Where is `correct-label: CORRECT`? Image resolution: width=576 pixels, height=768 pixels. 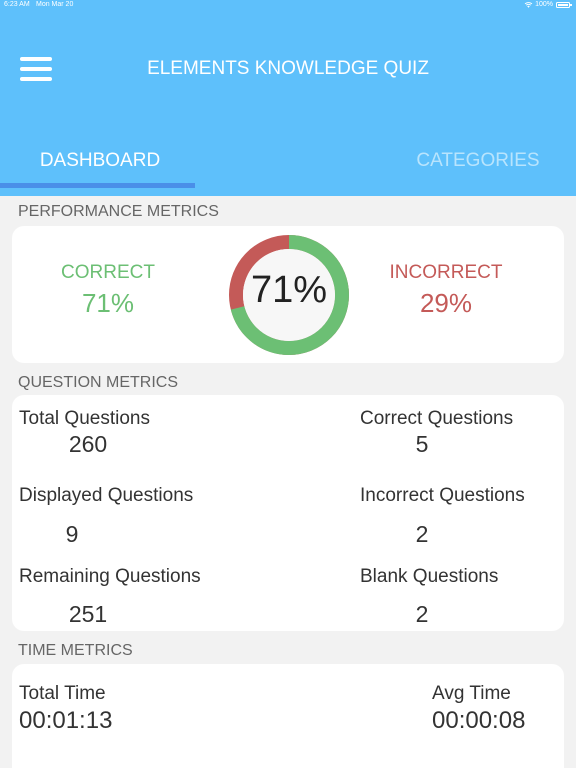
correct-label: CORRECT is located at coordinates (108, 272).